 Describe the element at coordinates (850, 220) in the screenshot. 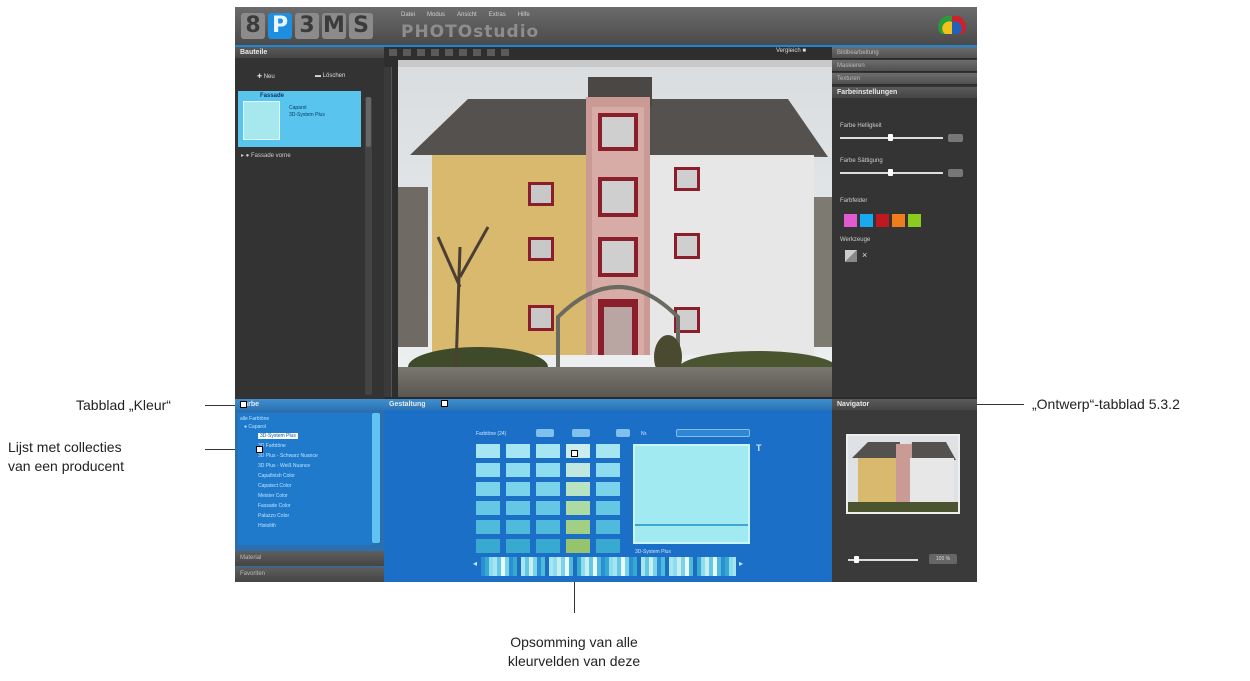

I see `swatch-magenta` at that location.